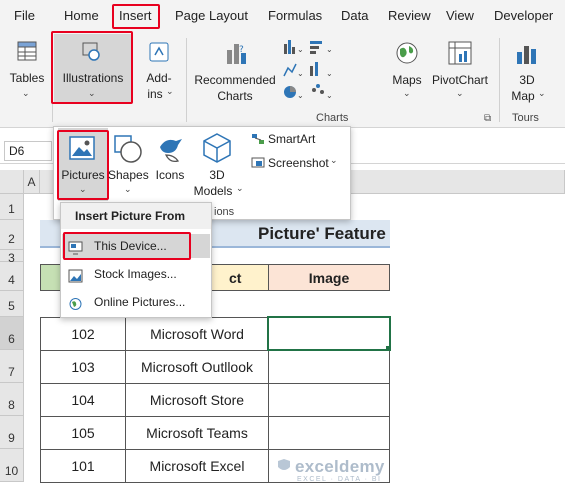 The height and width of the screenshot is (504, 565). Describe the element at coordinates (339, 479) in the screenshot. I see `watermark-tagline: EXCEL · DATA · BI` at that location.